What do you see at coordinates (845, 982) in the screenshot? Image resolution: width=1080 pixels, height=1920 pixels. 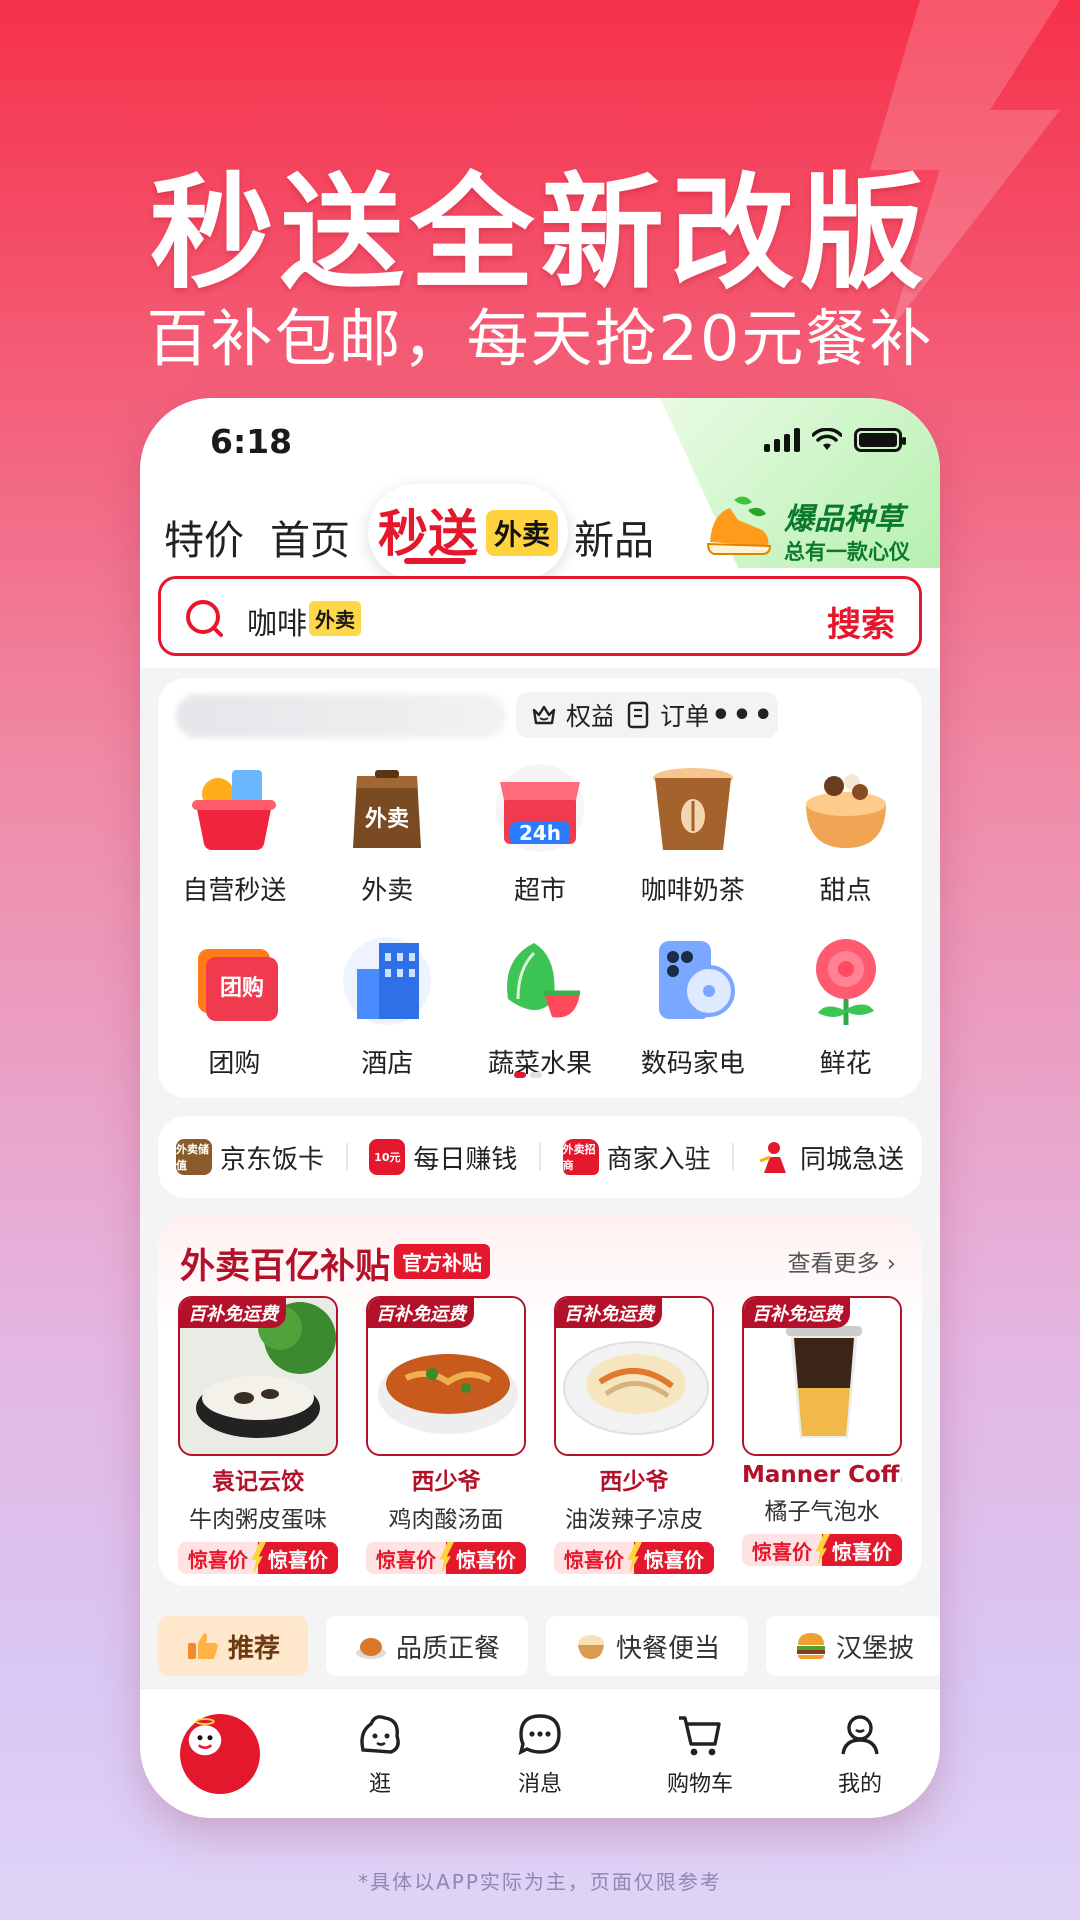 I see `rose-icon` at bounding box center [845, 982].